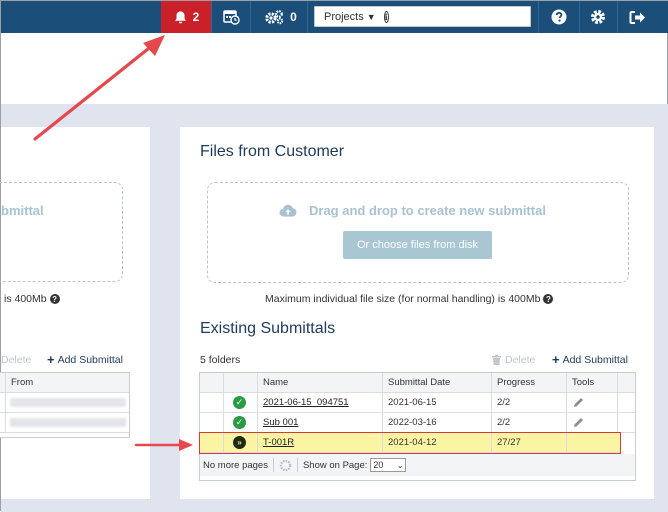 The image size is (668, 512). What do you see at coordinates (520, 360) in the screenshot?
I see `delete-label: Delete` at bounding box center [520, 360].